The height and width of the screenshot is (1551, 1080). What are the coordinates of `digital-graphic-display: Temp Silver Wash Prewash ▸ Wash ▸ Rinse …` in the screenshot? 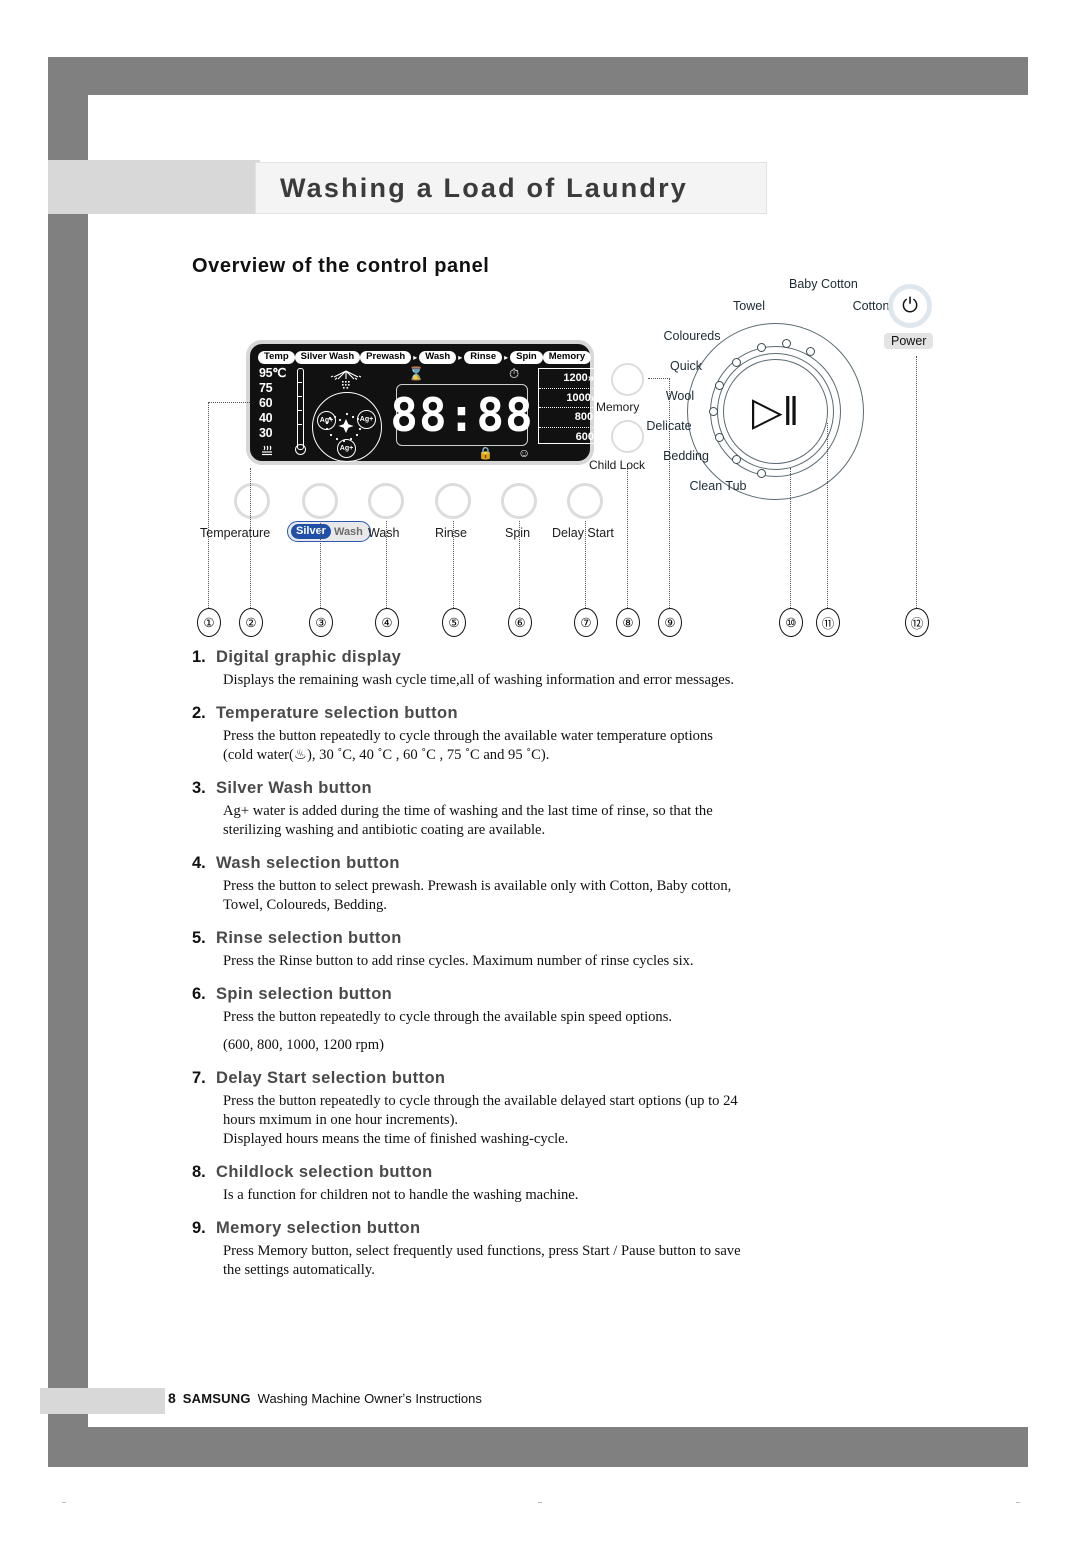 It's located at (423, 402).